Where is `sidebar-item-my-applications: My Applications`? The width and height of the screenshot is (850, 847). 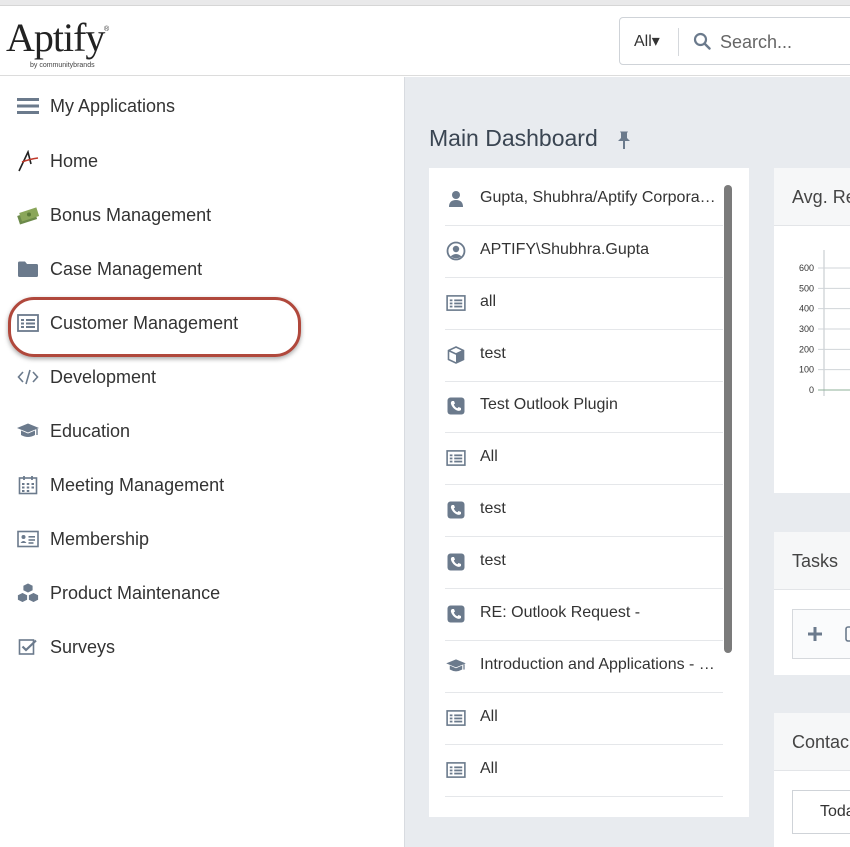 sidebar-item-my-applications: My Applications is located at coordinates (202, 106).